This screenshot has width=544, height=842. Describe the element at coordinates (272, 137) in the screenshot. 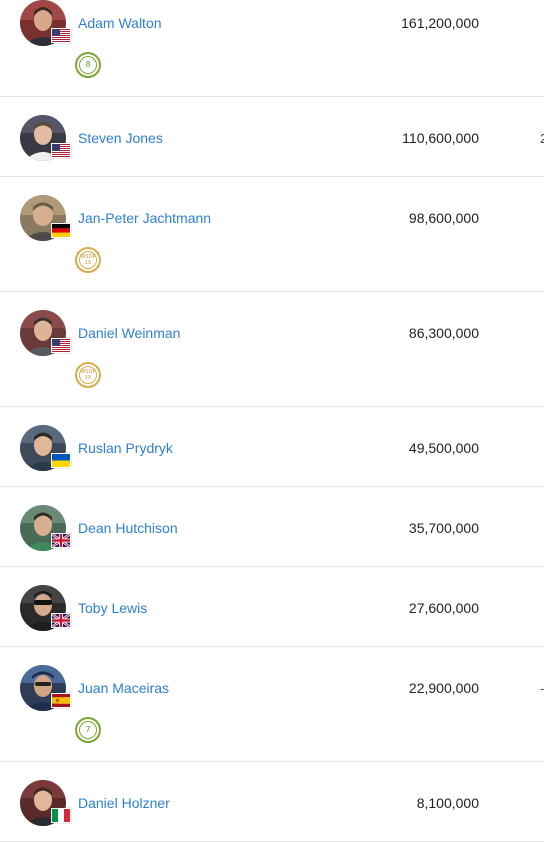

I see `player-row: Steven Jones 110,600,000 2` at that location.